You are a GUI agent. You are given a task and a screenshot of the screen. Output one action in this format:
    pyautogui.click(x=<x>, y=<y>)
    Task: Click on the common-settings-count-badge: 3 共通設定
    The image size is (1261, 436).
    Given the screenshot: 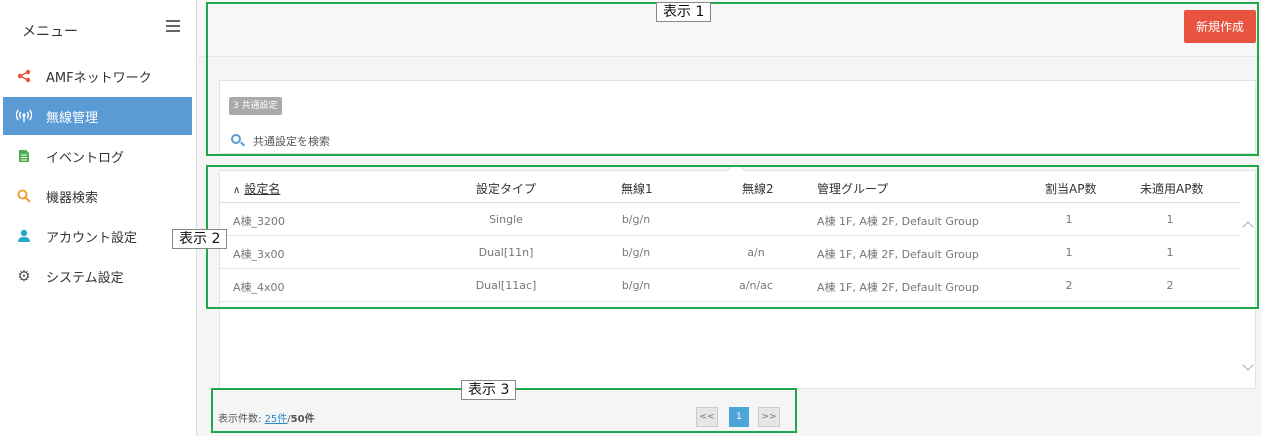 What is the action you would take?
    pyautogui.click(x=255, y=106)
    